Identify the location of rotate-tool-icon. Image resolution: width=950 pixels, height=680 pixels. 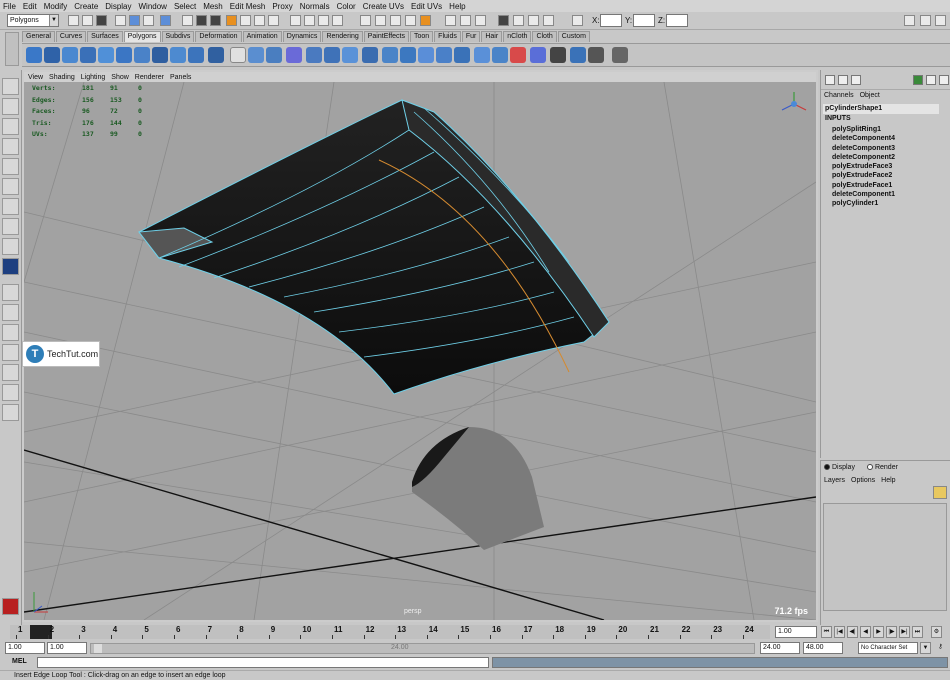
(10, 166).